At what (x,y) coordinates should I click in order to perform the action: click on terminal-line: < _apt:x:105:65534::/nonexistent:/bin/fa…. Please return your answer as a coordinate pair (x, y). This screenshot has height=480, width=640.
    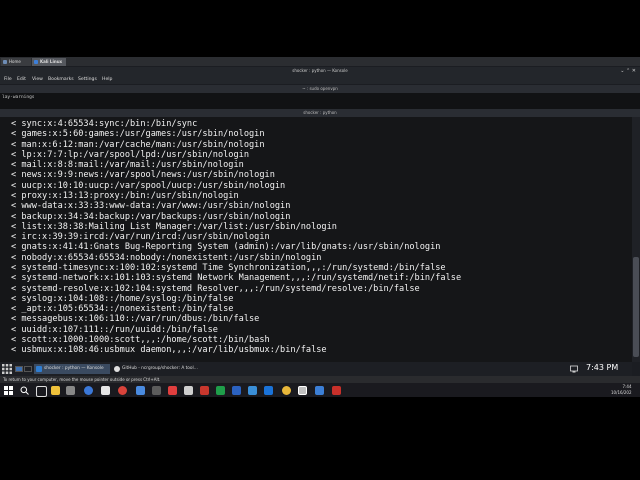
    Looking at the image, I should click on (122, 309).